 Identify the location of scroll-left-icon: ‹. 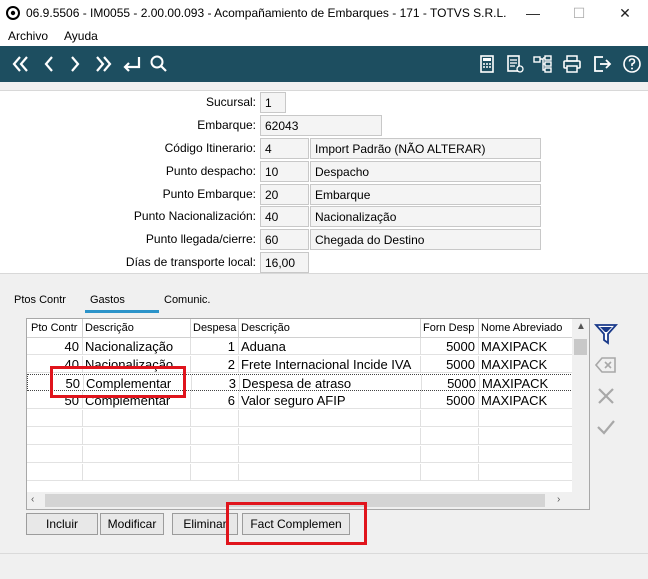
(32, 499).